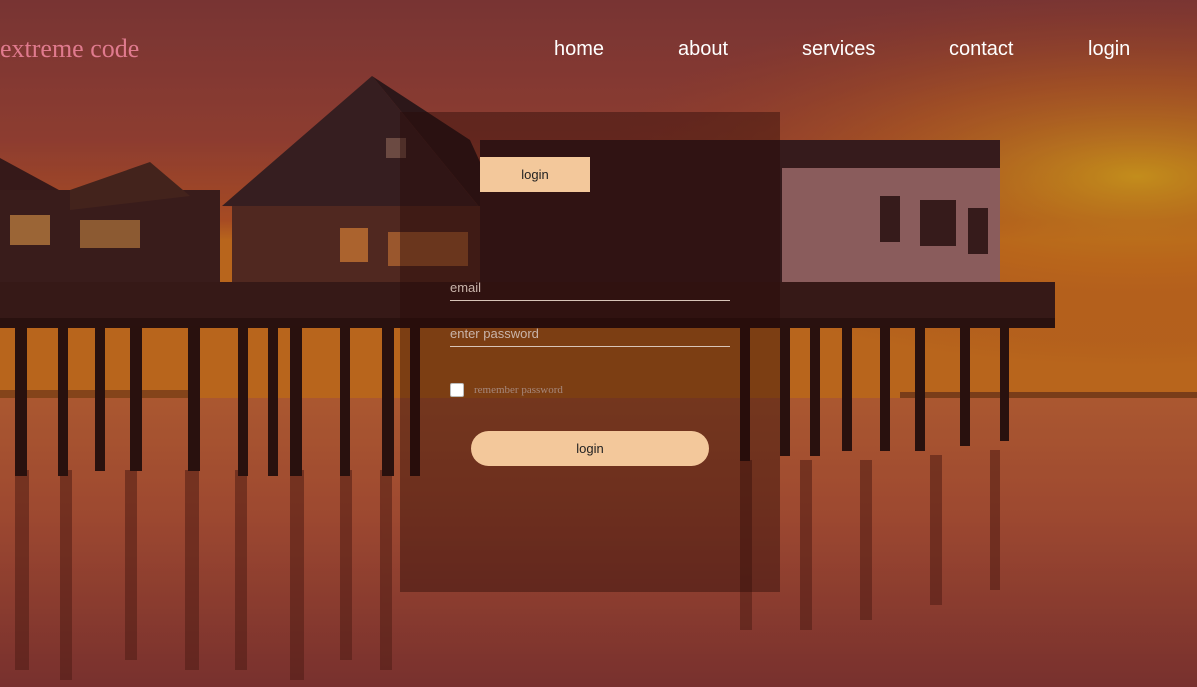 The height and width of the screenshot is (687, 1197). I want to click on nav-services: services, so click(838, 49).